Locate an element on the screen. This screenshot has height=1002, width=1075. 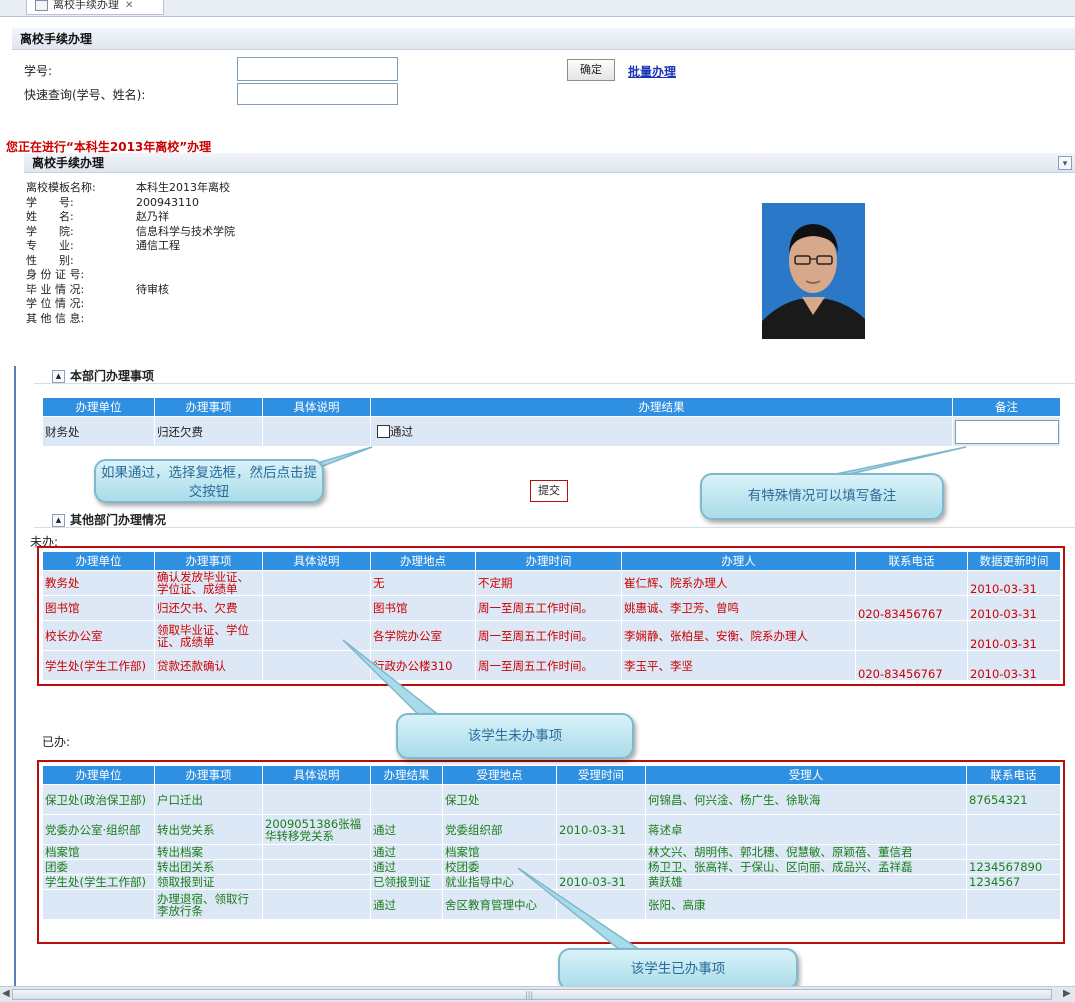
checkbox-tip-callout: 如果通过，选择复选框，然后点击提交按钮 is located at coordinates (209, 481).